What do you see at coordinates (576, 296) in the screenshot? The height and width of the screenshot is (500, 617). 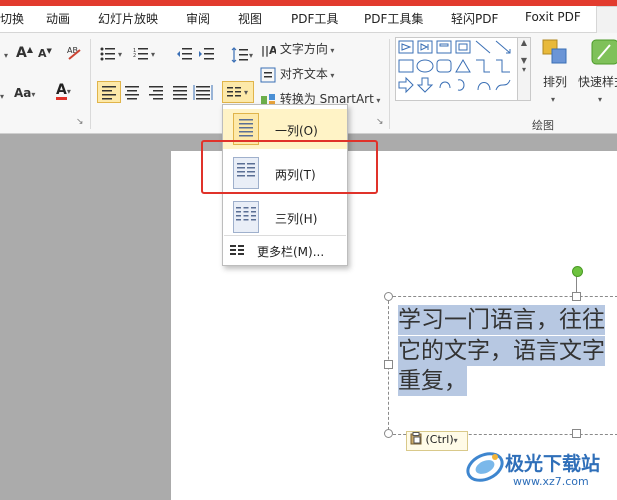 I see `resize-handle-top-center` at bounding box center [576, 296].